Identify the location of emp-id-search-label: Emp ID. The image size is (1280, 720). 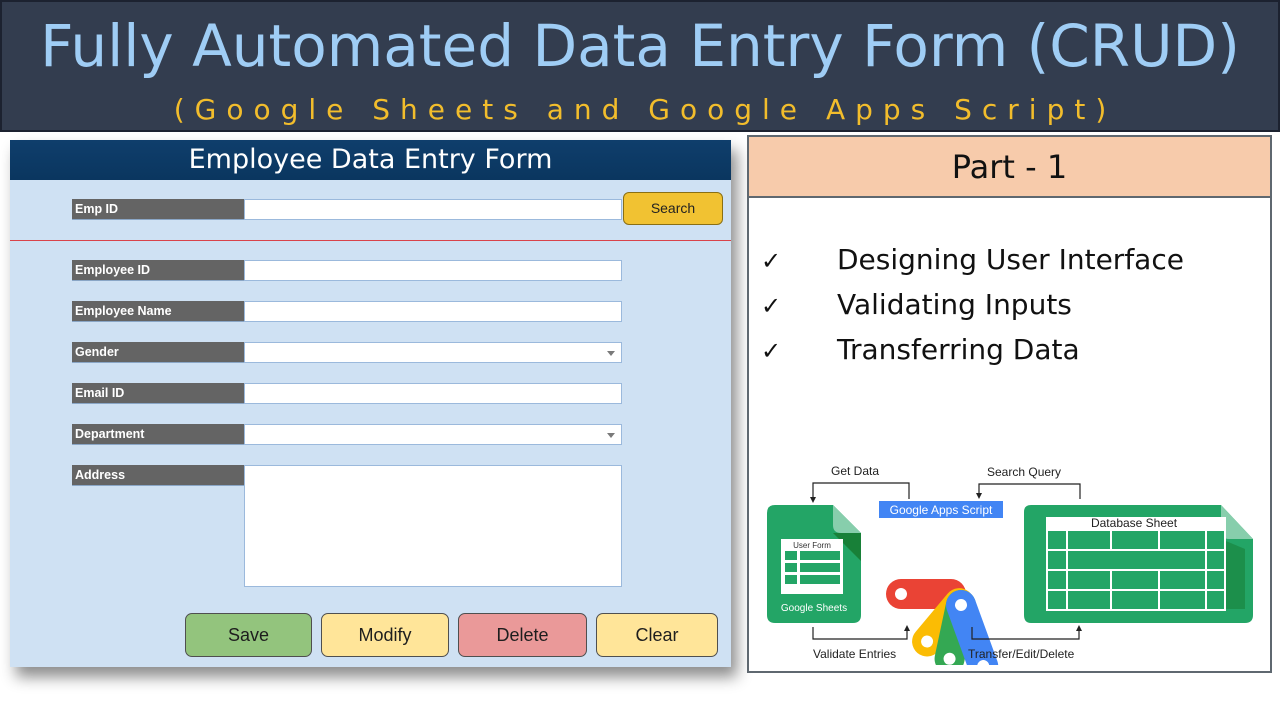
(158, 209).